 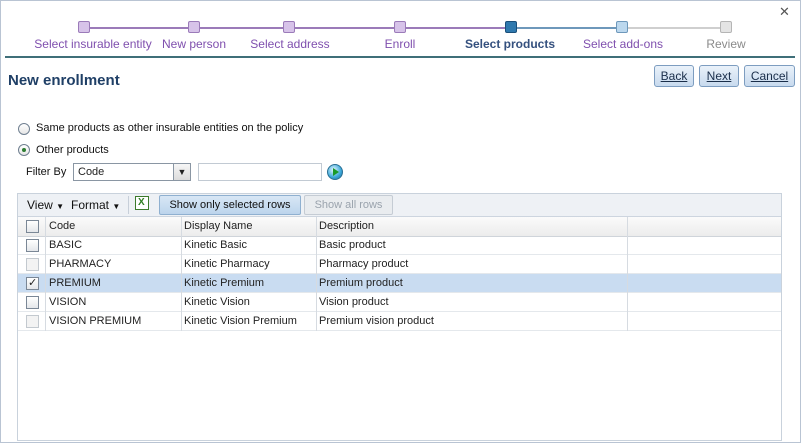 What do you see at coordinates (194, 44) in the screenshot?
I see `step-label-new-person: New person` at bounding box center [194, 44].